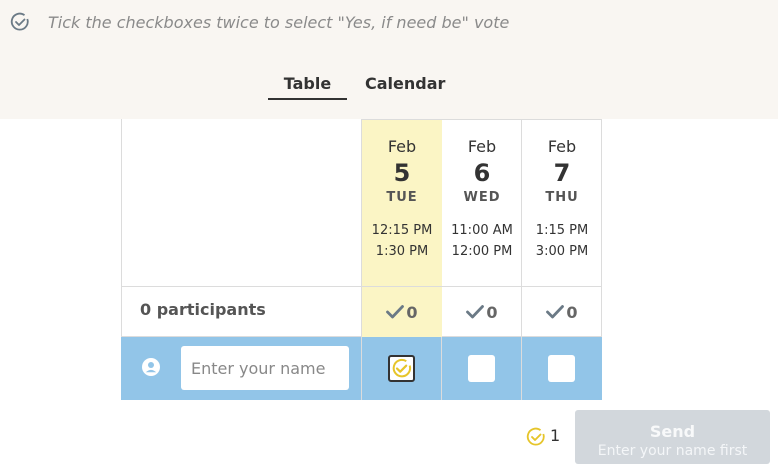 Image resolution: width=778 pixels, height=470 pixels. I want to click on active-tab-indicator, so click(307, 99).